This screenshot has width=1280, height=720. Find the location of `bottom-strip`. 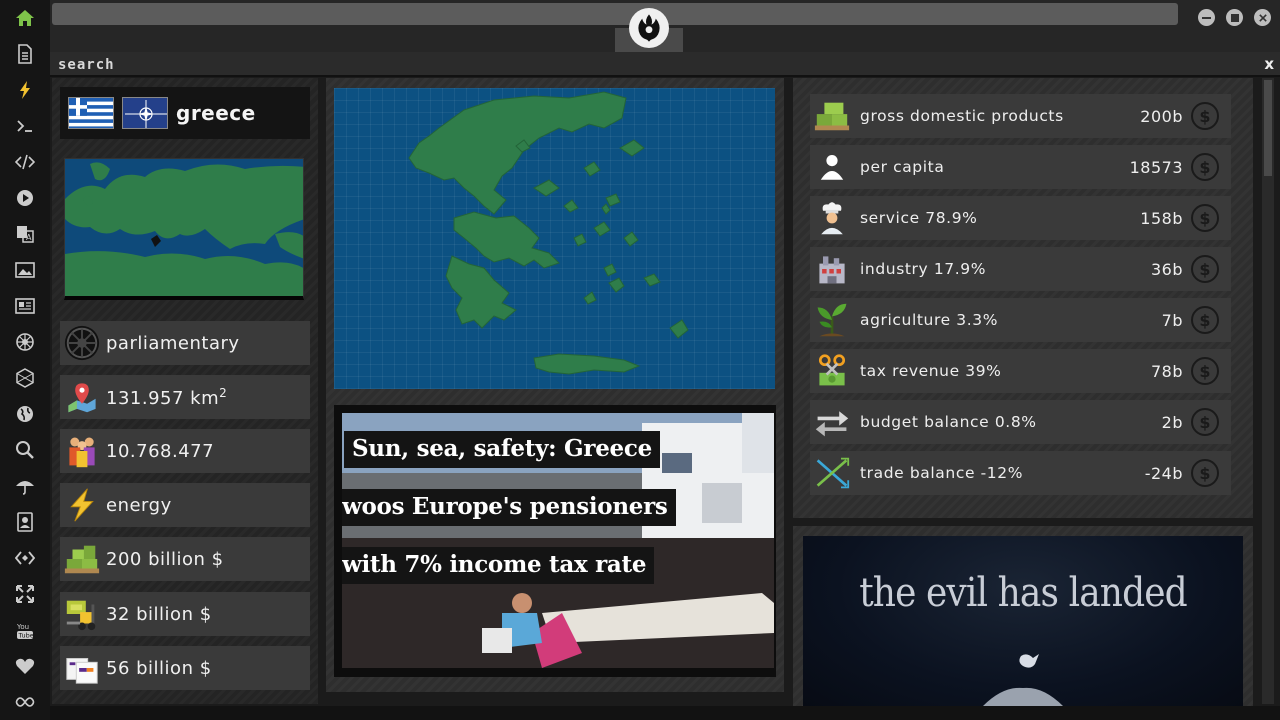

bottom-strip is located at coordinates (665, 713).